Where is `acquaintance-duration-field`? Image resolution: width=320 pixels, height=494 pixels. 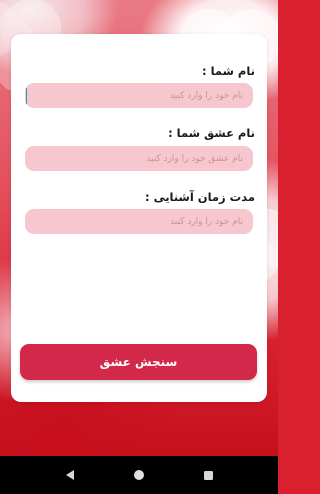 acquaintance-duration-field is located at coordinates (139, 222).